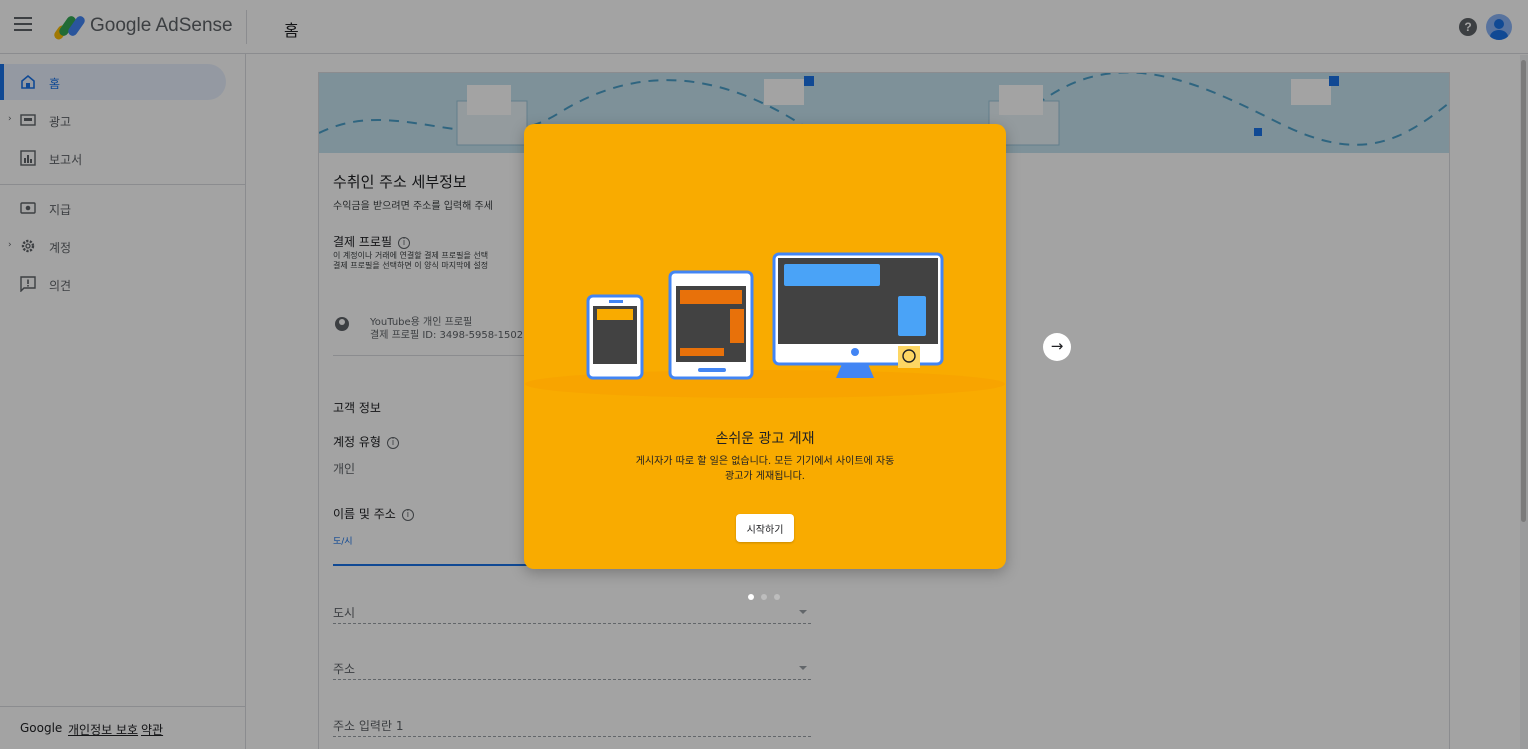  What do you see at coordinates (765, 325) in the screenshot?
I see `devices-illustration` at bounding box center [765, 325].